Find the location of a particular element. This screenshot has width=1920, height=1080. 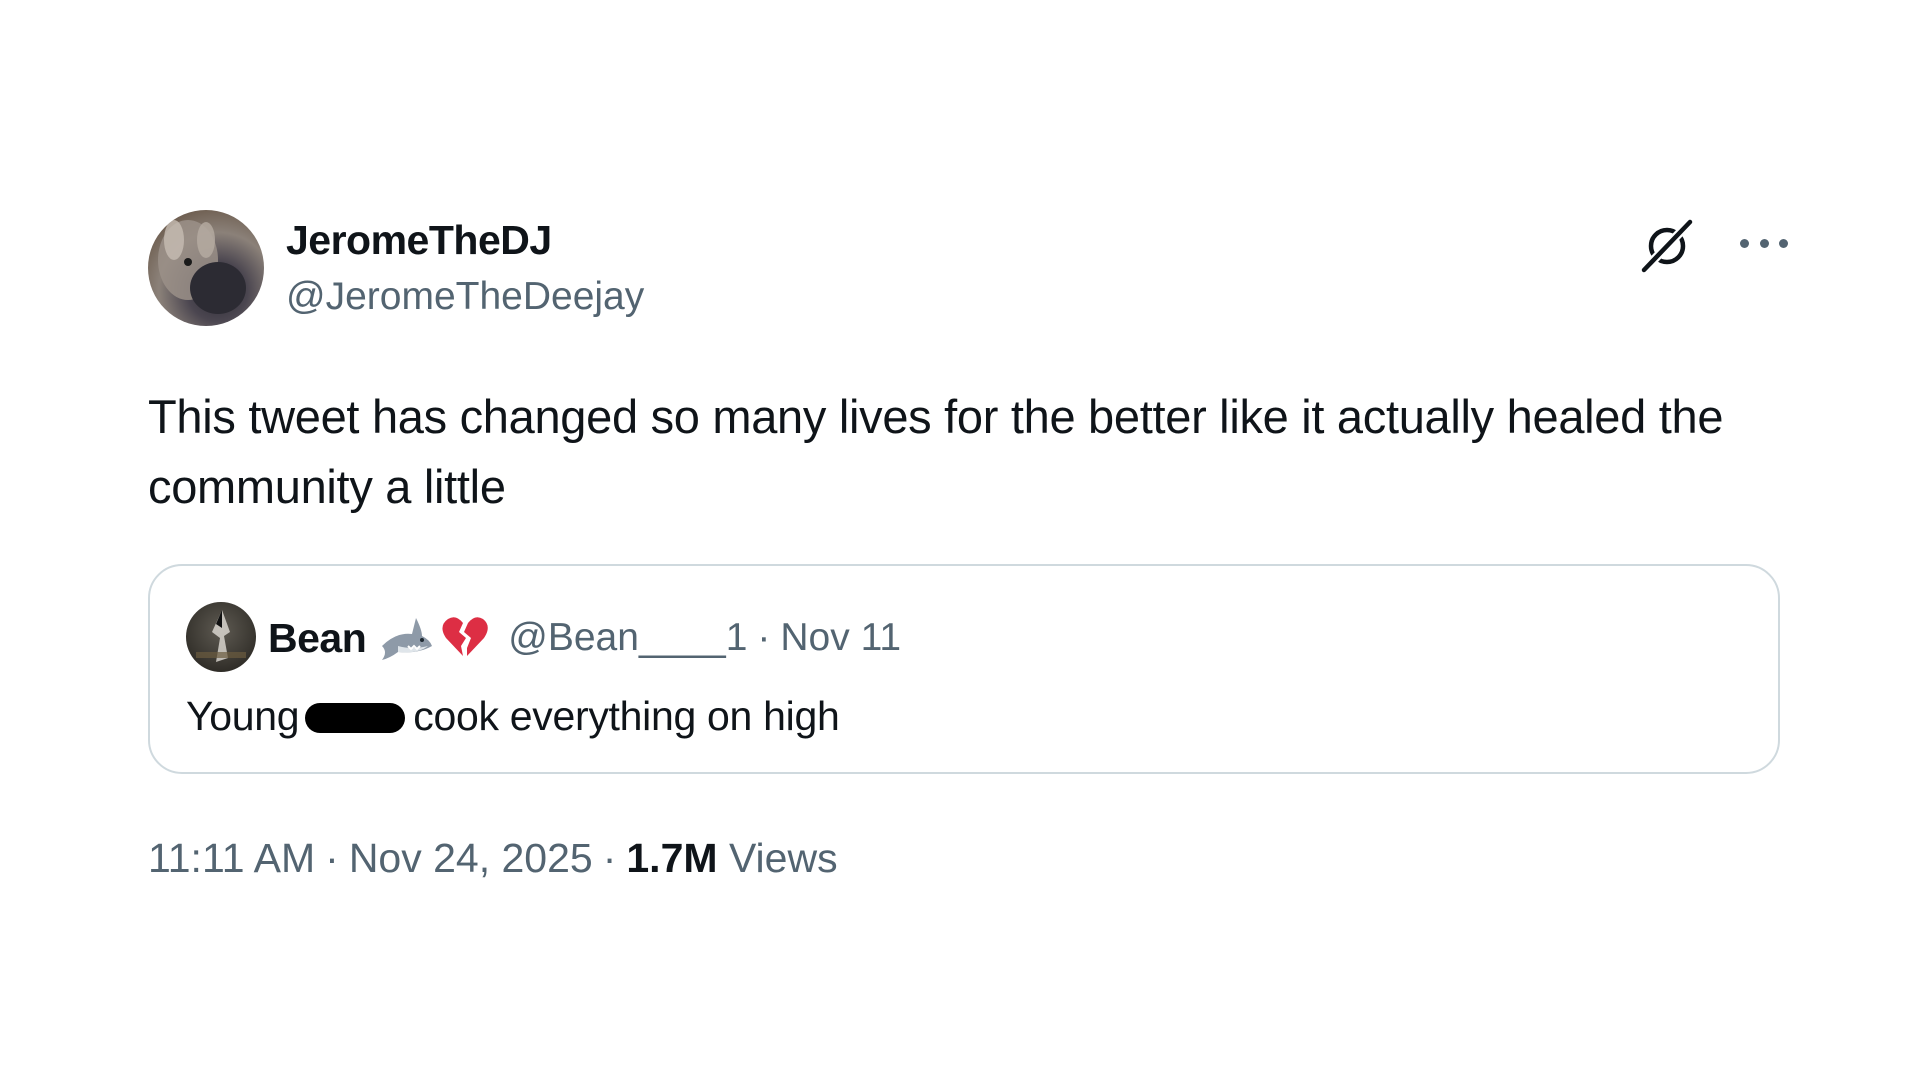

tweet-header: JeromeTheDJ @JeromeTheDeejay is located at coordinates (968, 270).